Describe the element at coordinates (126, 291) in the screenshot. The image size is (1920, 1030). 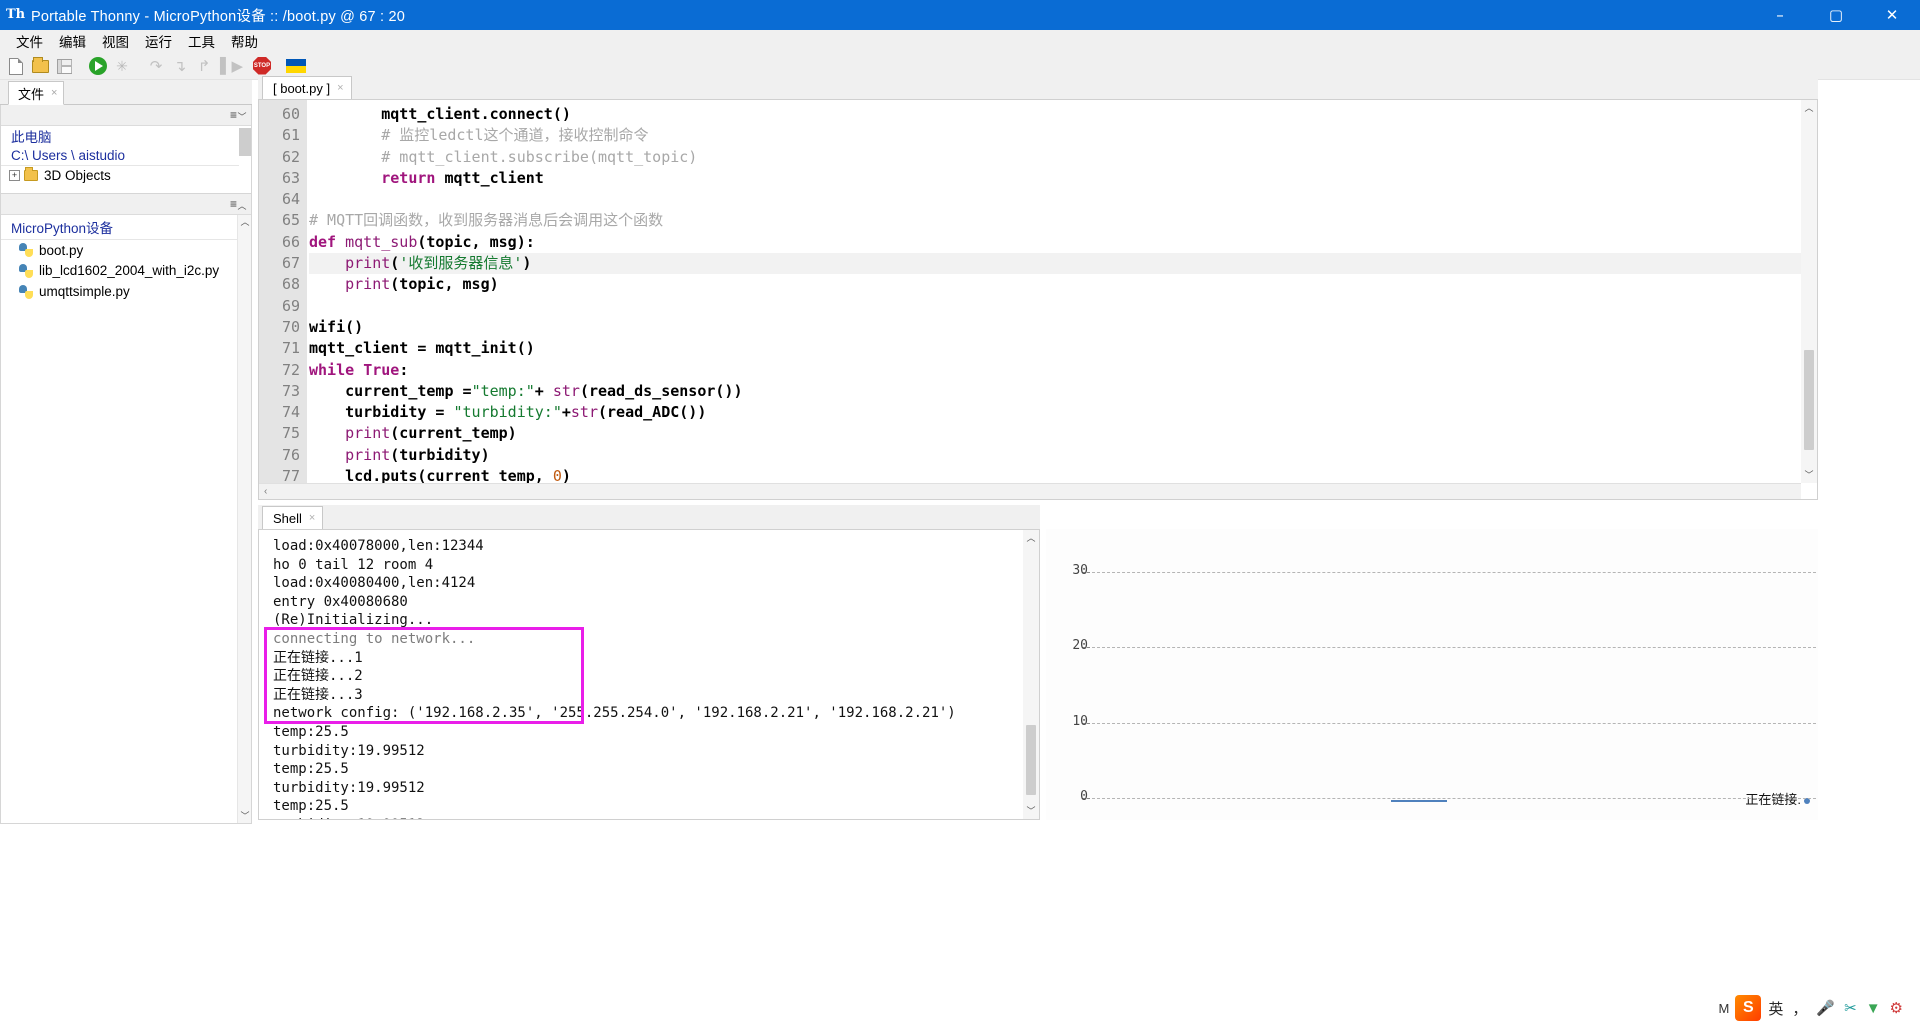
I see `device-file-umqttsimple: umqttsimple.py` at that location.